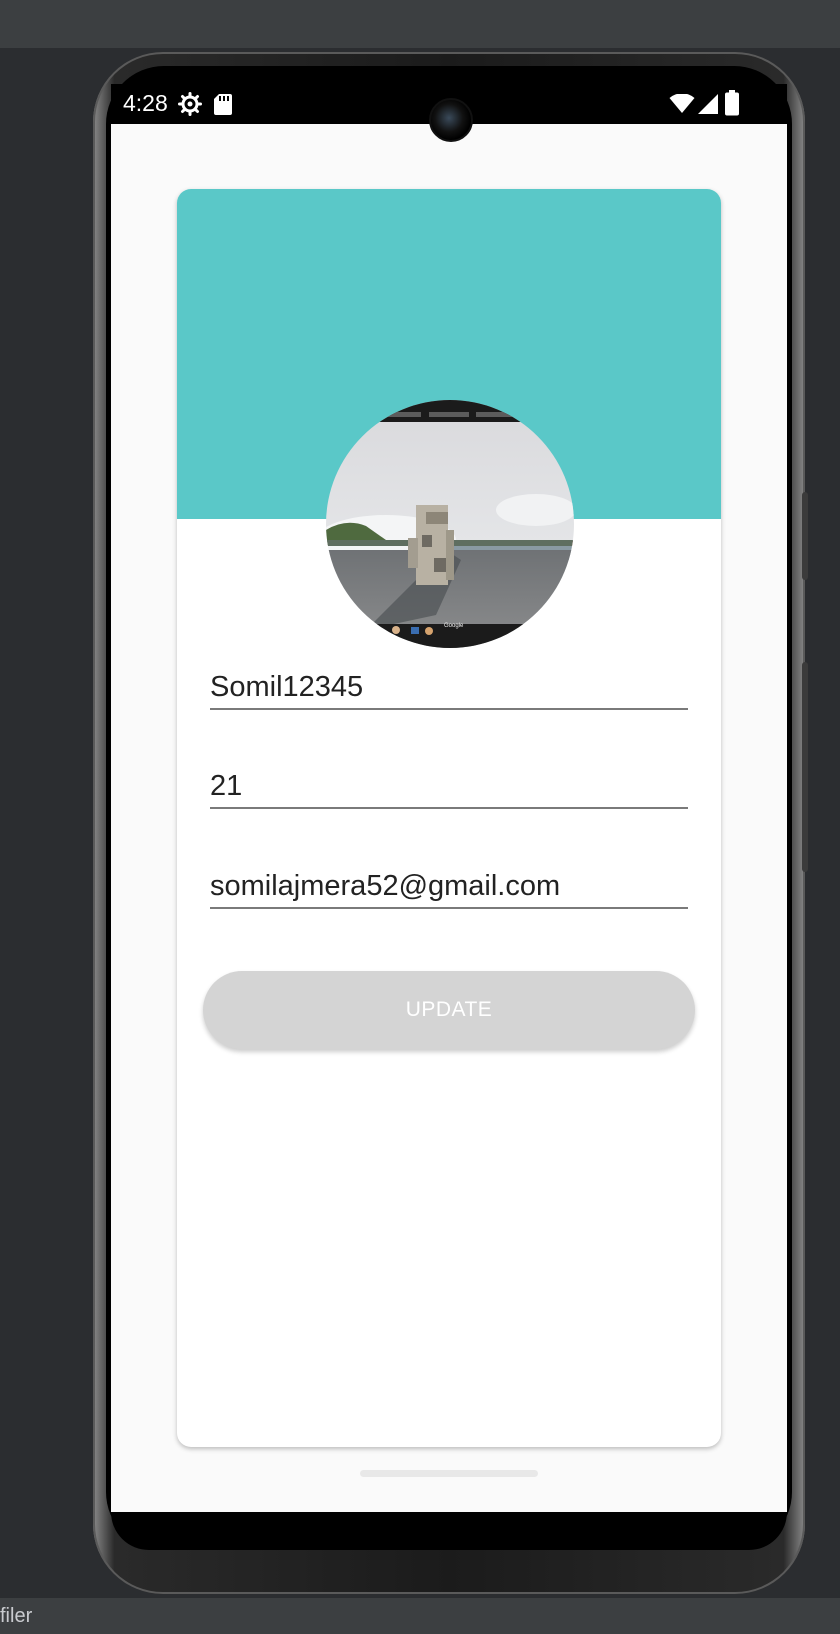 This screenshot has width=840, height=1634. What do you see at coordinates (454, 626) in the screenshot?
I see `svg-text: Google` at bounding box center [454, 626].